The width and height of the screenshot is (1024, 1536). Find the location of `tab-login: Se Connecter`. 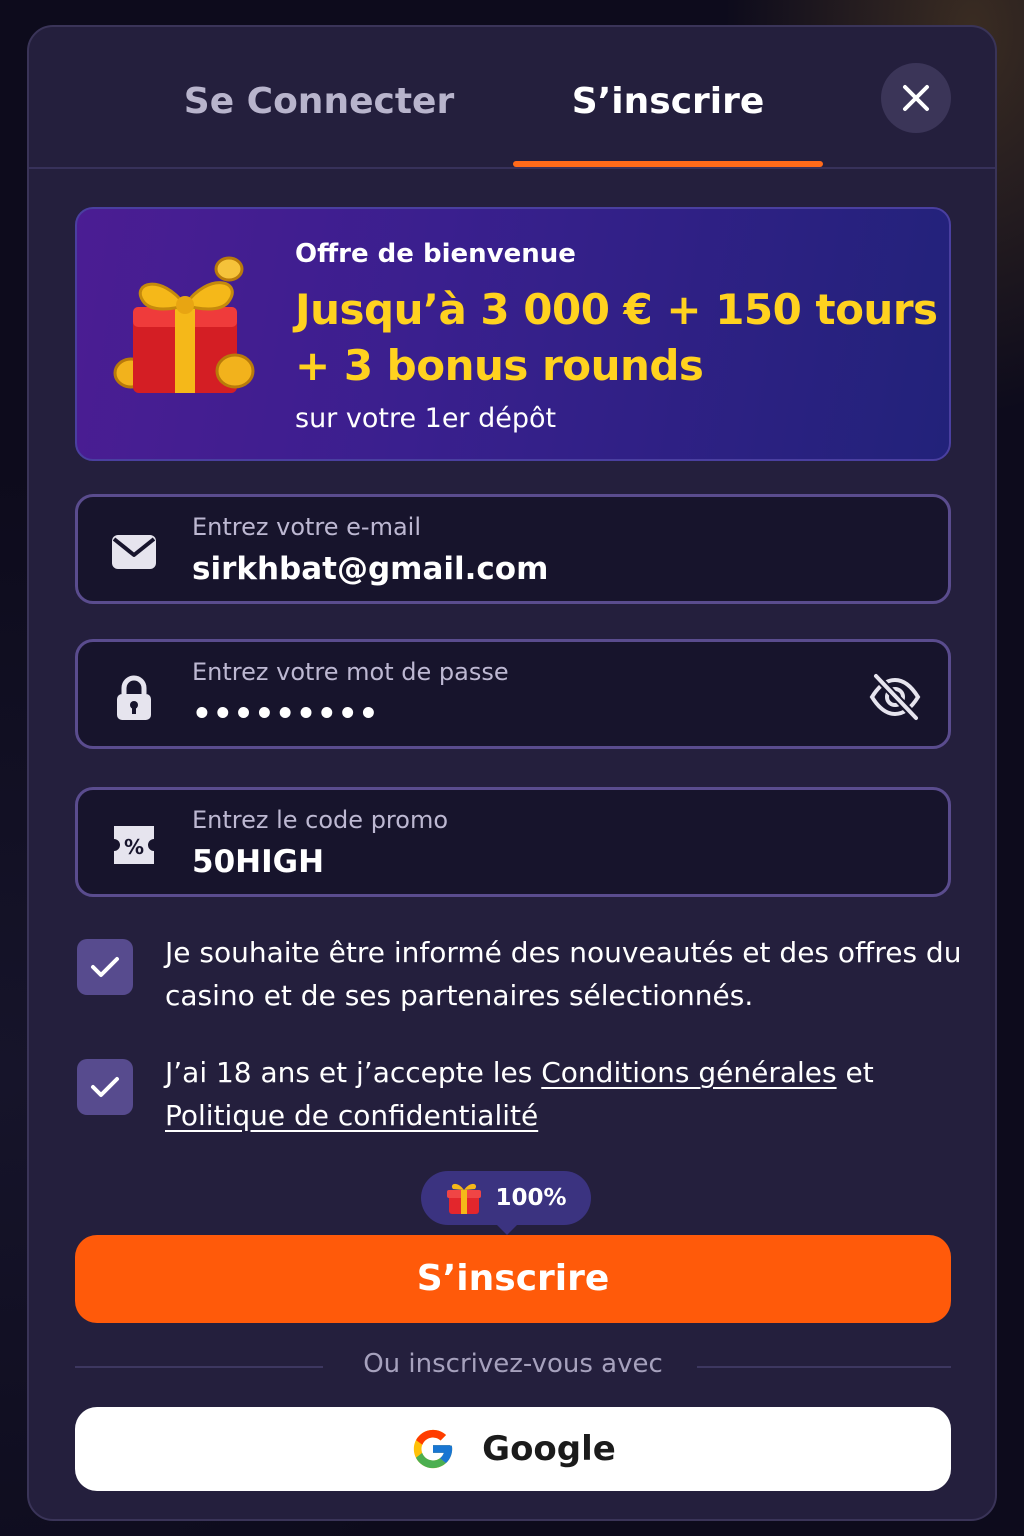

tab-login: Se Connecter is located at coordinates (319, 101).